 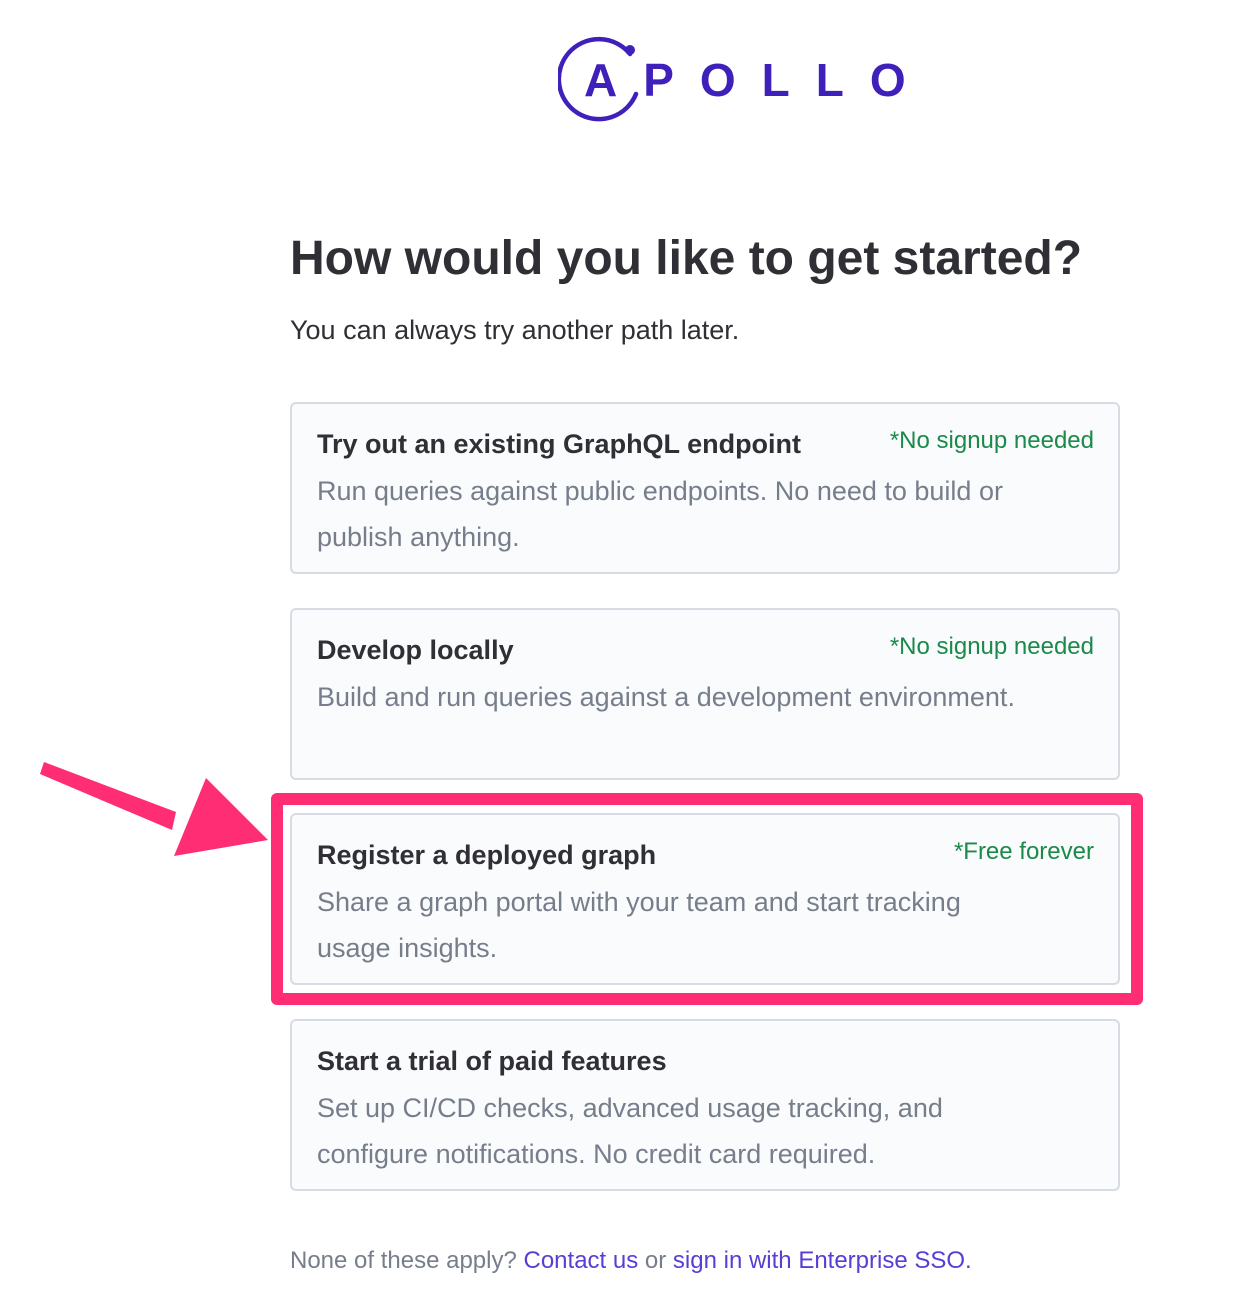 What do you see at coordinates (154, 809) in the screenshot?
I see `pointer-arrow-icon` at bounding box center [154, 809].